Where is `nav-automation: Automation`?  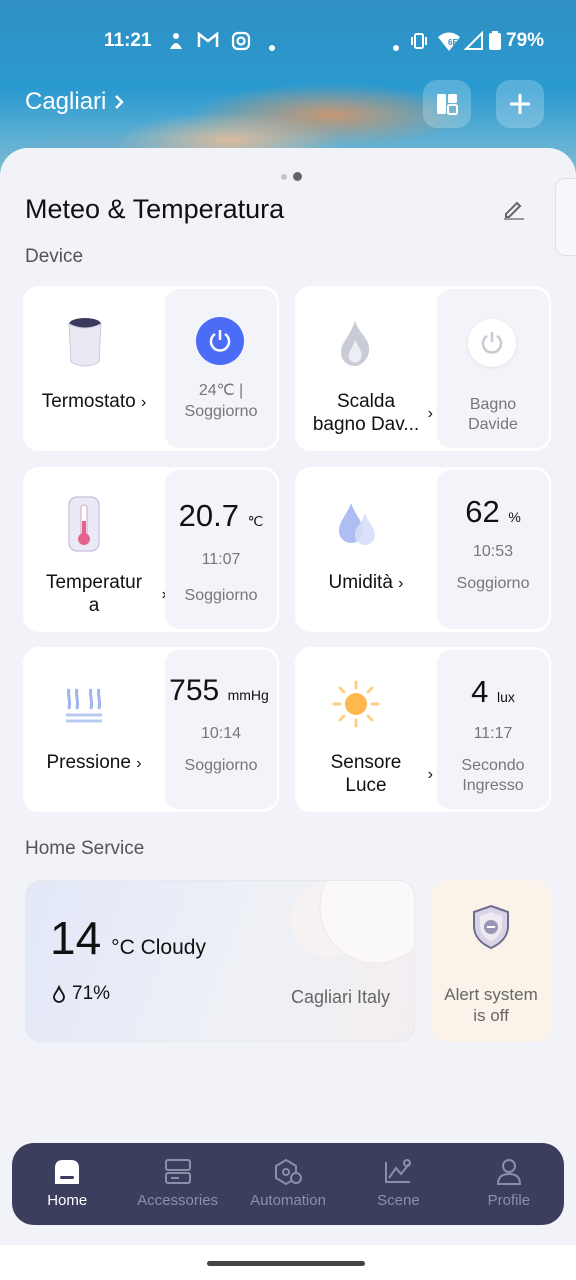 nav-automation: Automation is located at coordinates (288, 1184).